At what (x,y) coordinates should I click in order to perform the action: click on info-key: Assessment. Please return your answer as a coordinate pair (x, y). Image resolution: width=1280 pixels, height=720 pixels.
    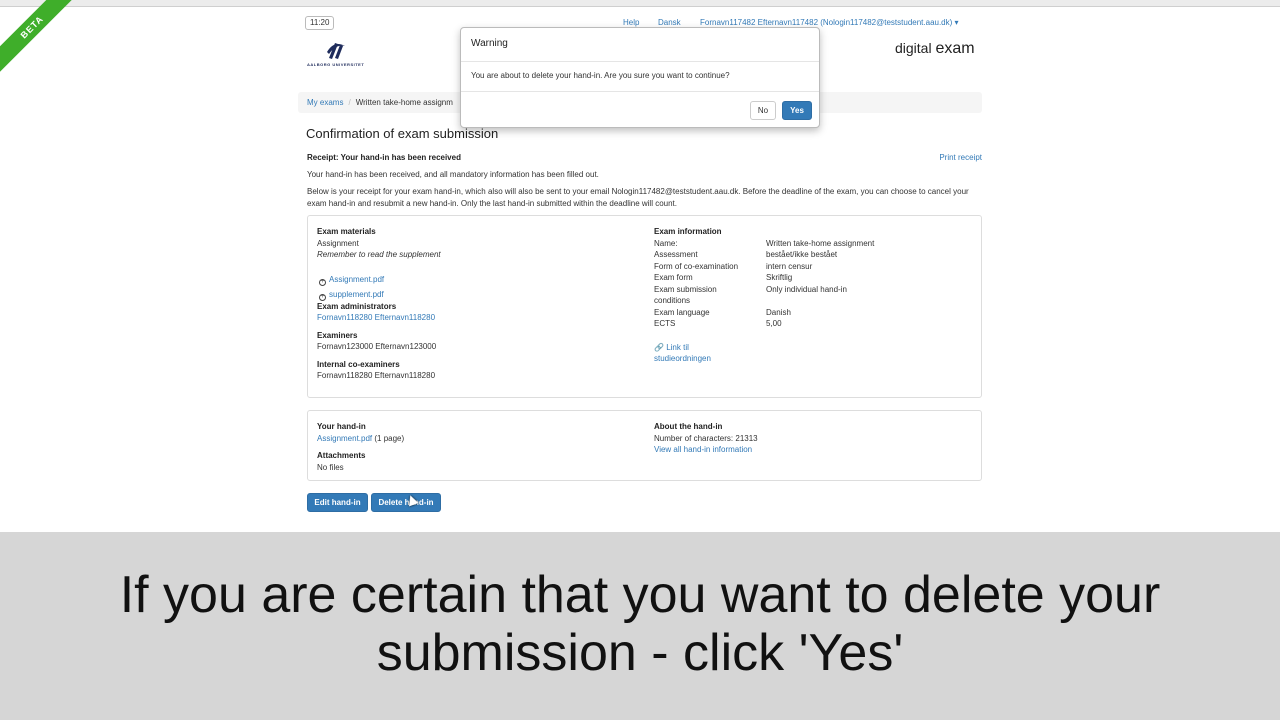
    Looking at the image, I should click on (676, 254).